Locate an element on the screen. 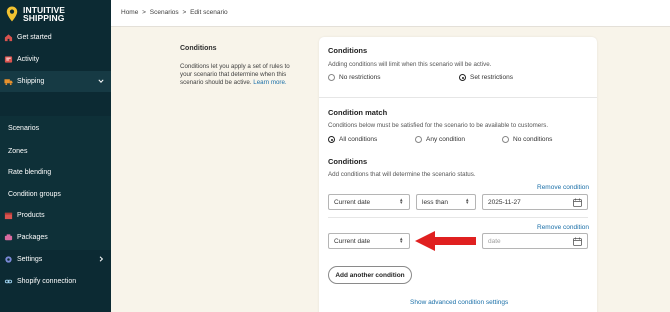 The height and width of the screenshot is (312, 670). sidebar-item-products: Products is located at coordinates (55, 215).